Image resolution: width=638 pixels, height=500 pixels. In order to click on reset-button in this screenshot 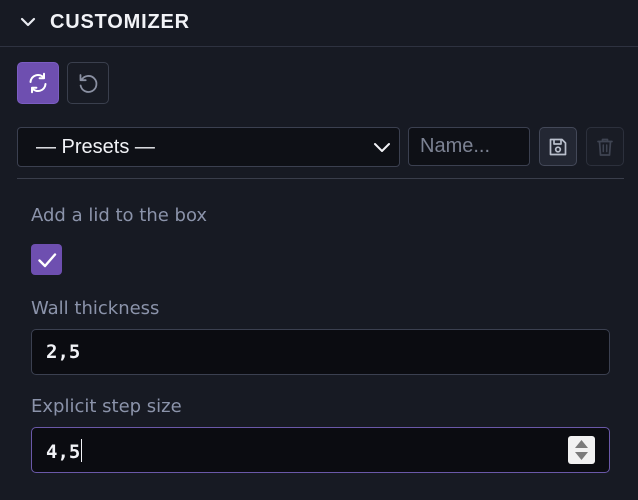, I will do `click(88, 83)`.